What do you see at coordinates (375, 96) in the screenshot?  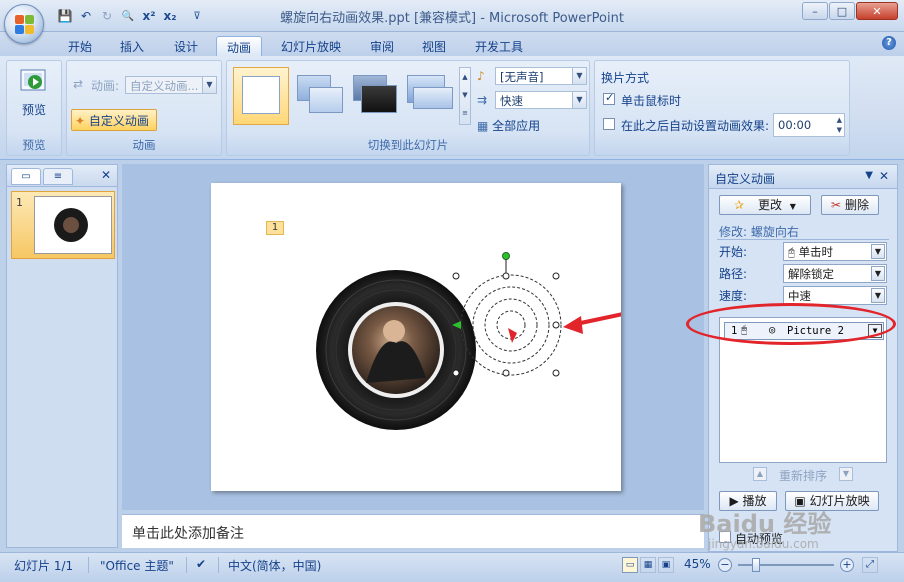 I see `transition-fade-black` at bounding box center [375, 96].